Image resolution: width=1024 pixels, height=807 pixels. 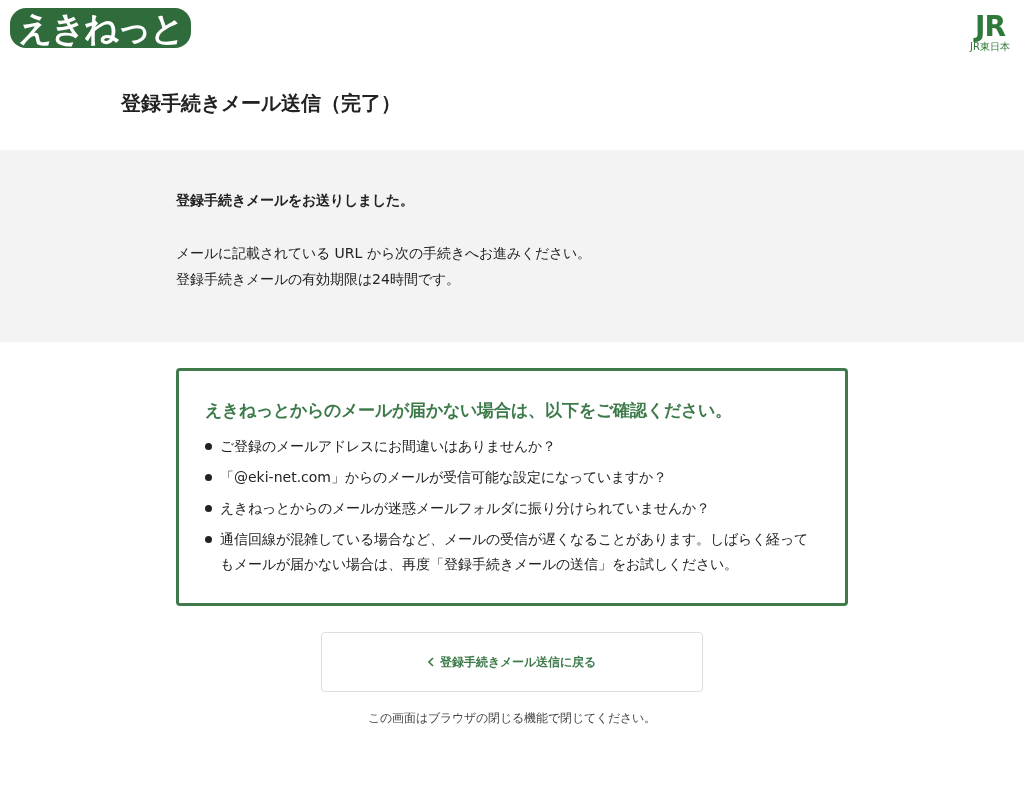 I want to click on help-item: 「@eki-net.com」からのメールが受信可能な設定になっていますか？, so click(x=443, y=477).